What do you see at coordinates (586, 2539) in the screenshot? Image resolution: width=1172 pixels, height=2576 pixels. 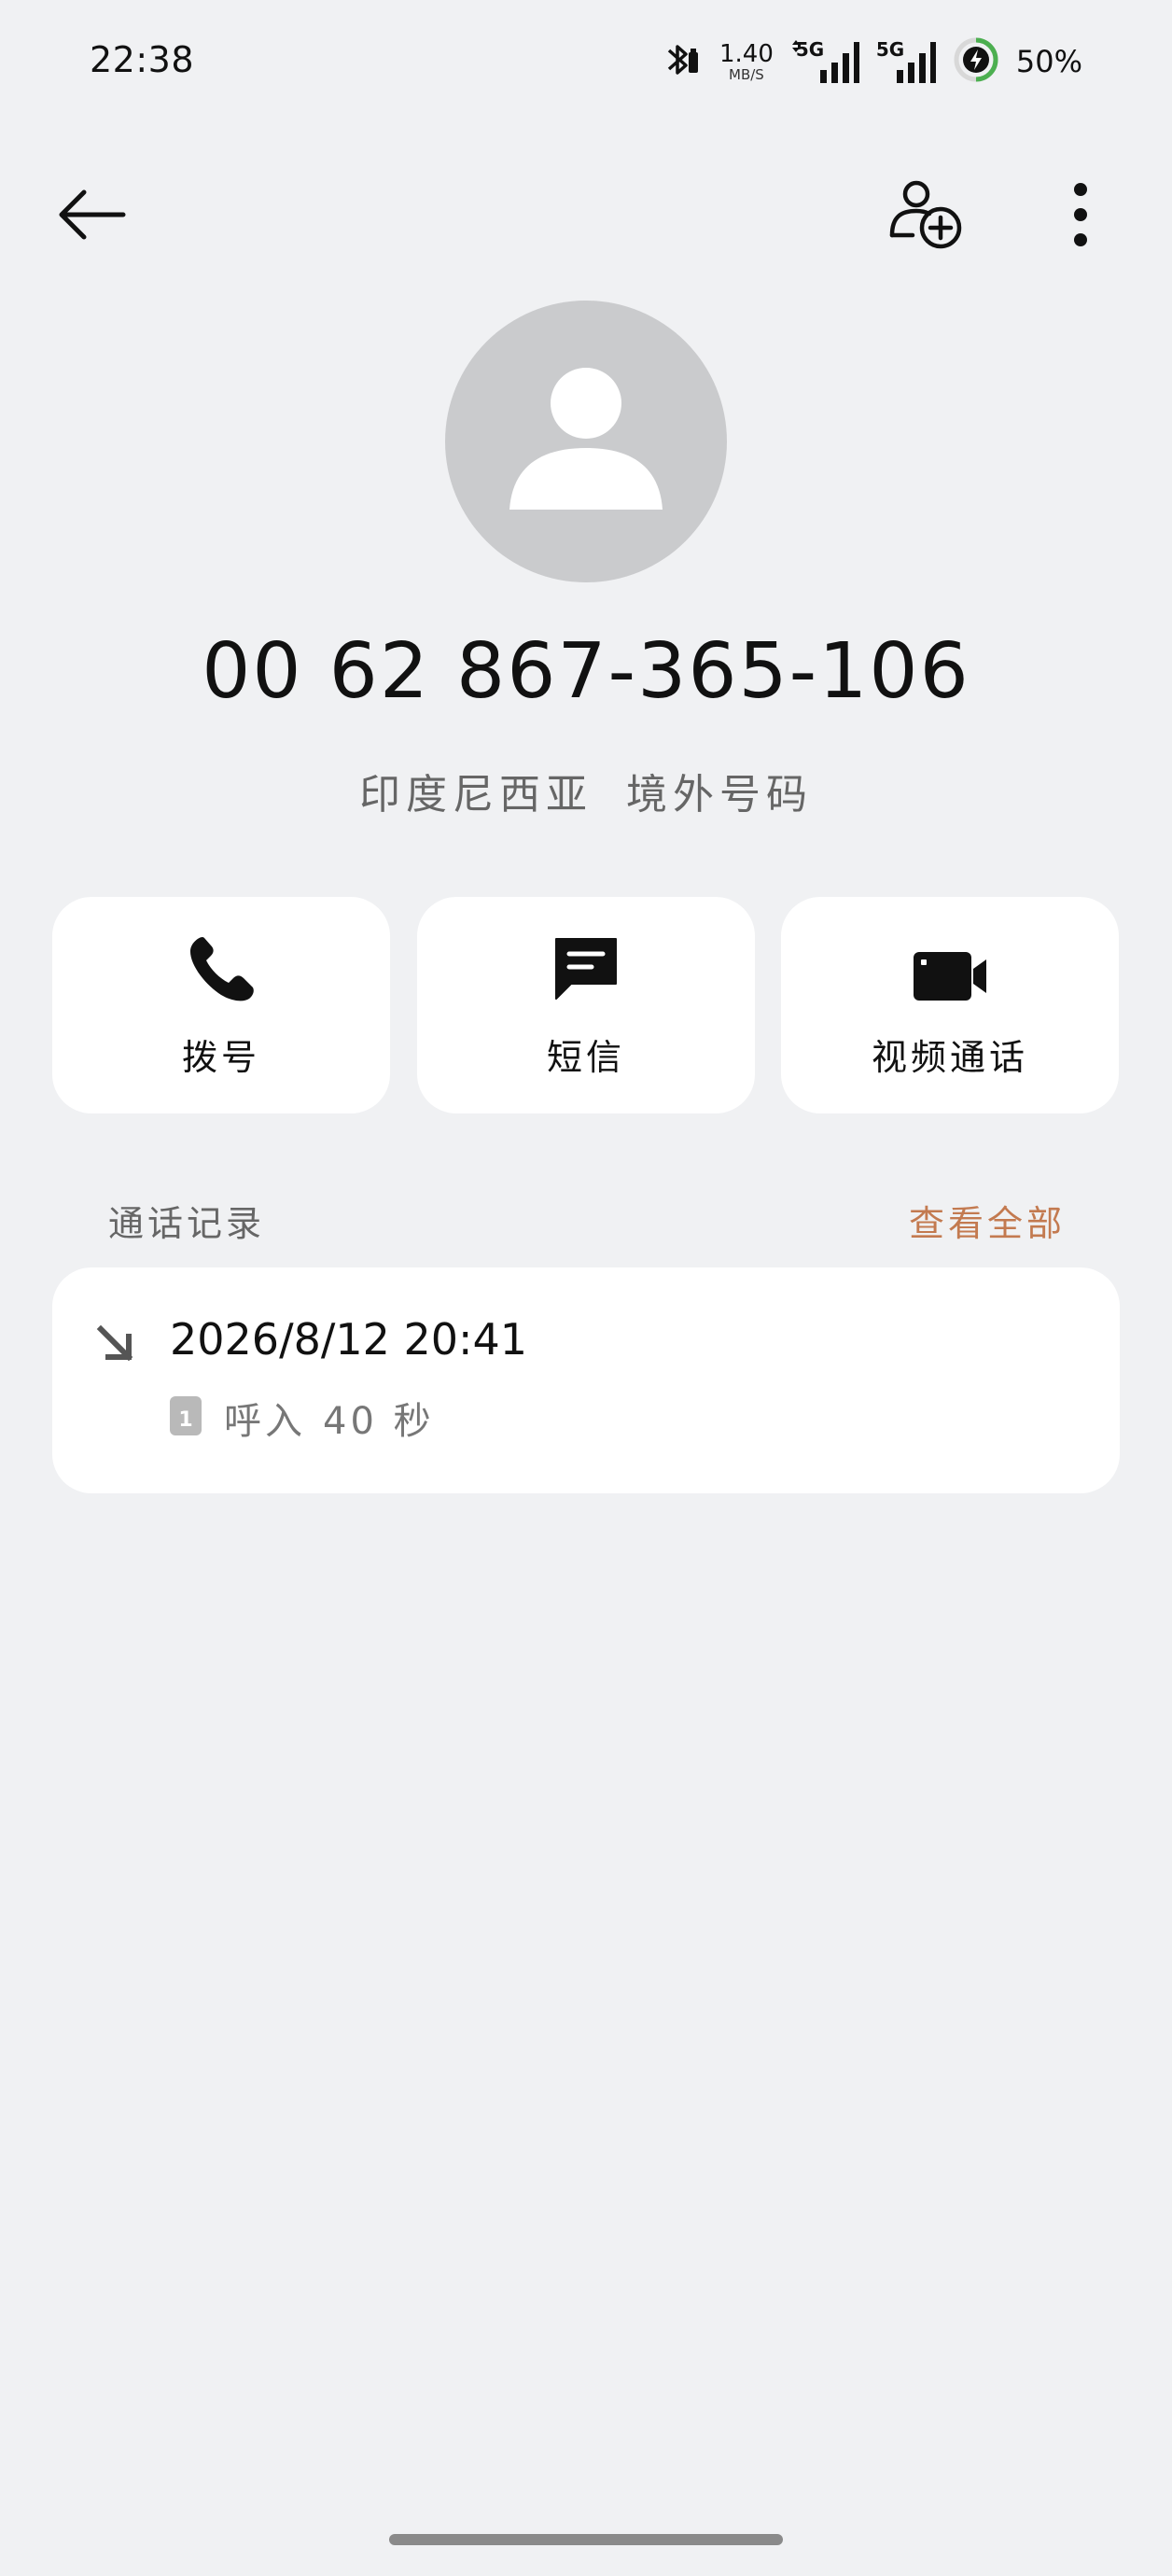 I see `home-indicator` at bounding box center [586, 2539].